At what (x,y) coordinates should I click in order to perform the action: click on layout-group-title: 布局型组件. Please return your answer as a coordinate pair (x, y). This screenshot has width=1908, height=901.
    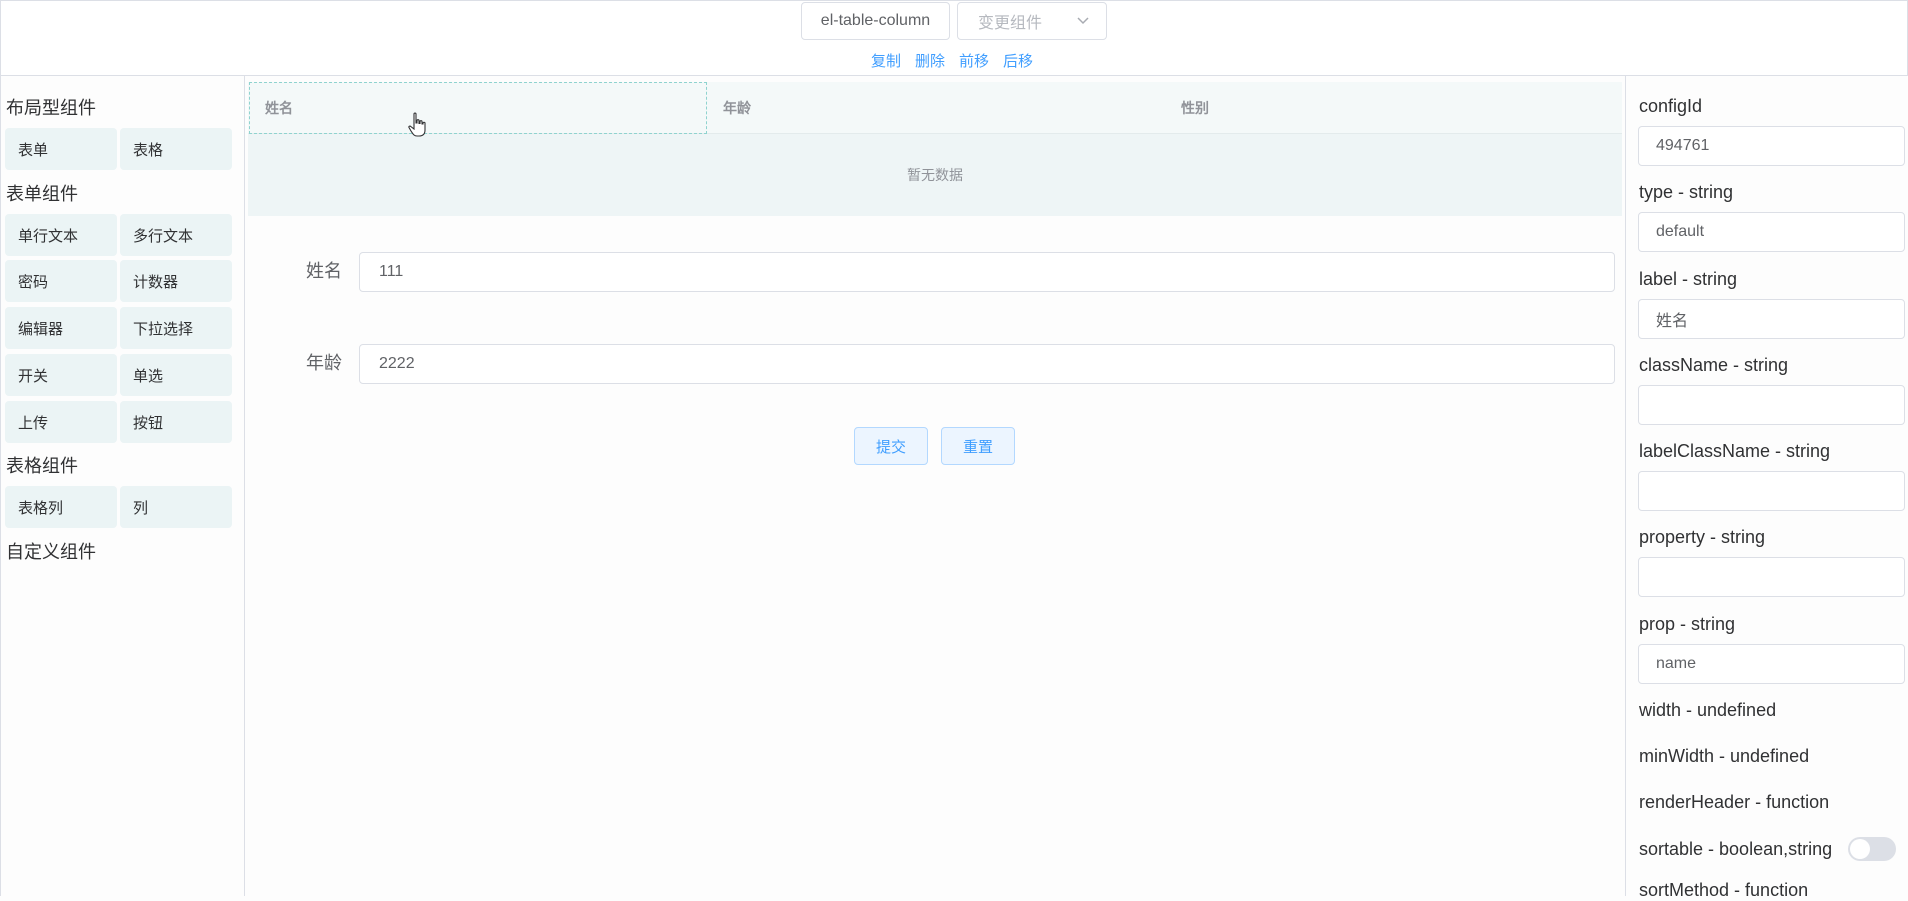
    Looking at the image, I should click on (51, 108).